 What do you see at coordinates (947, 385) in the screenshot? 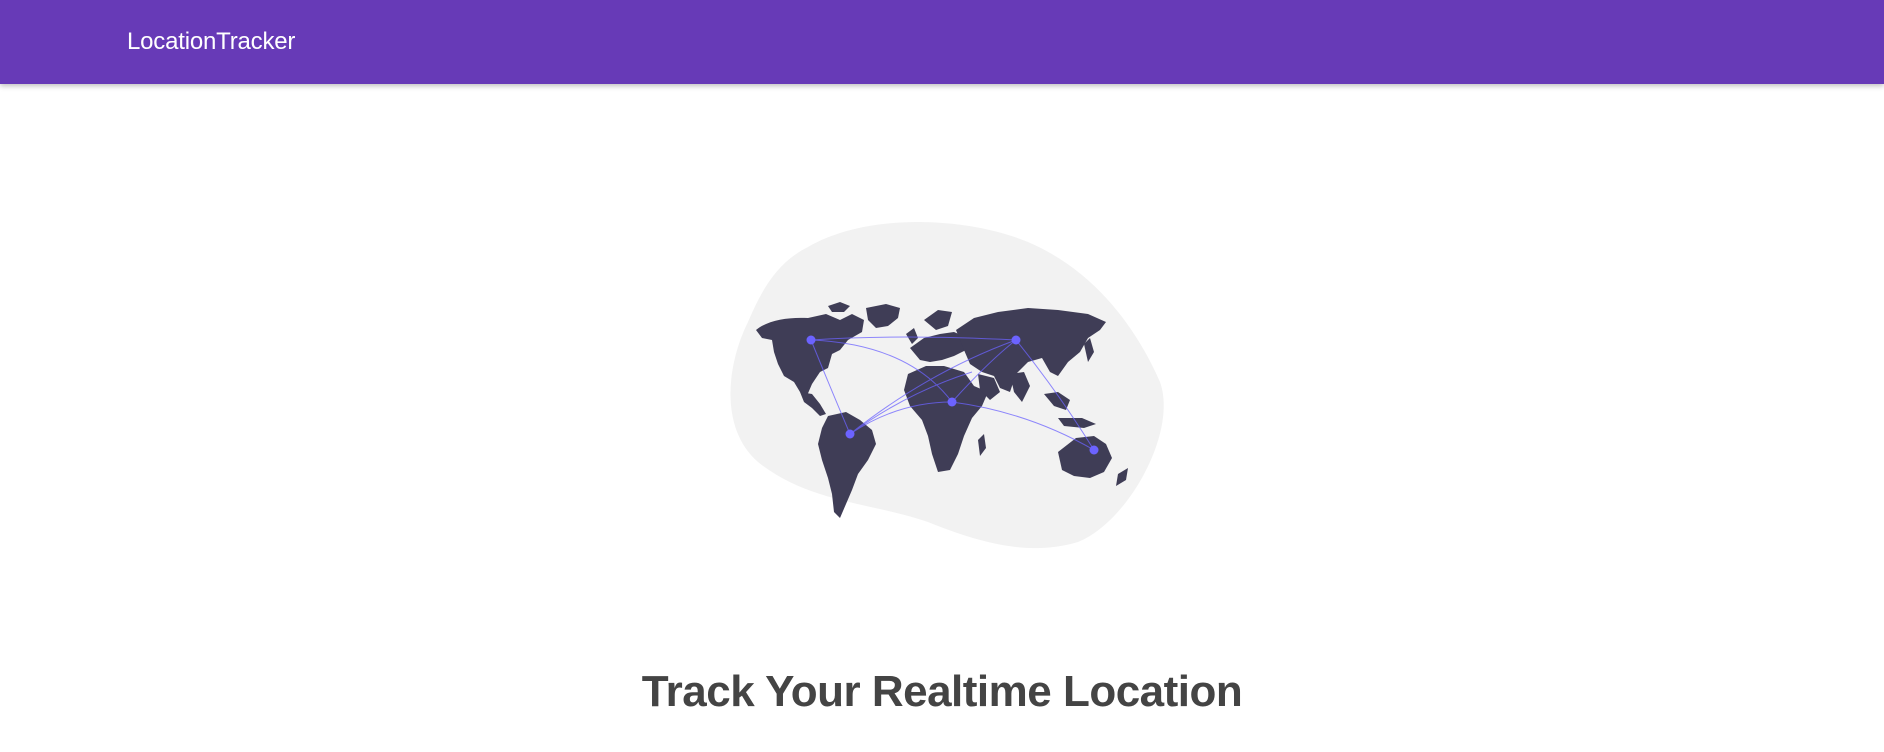
I see `world-map-illustration` at bounding box center [947, 385].